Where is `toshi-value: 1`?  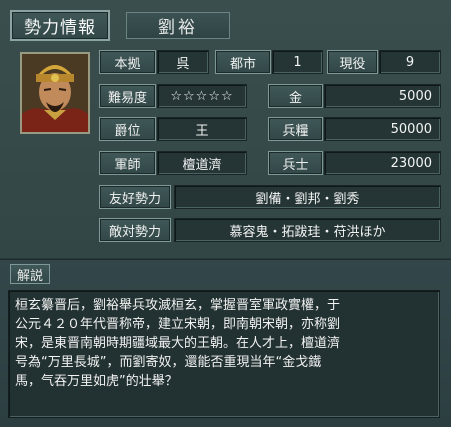
toshi-value: 1 is located at coordinates (297, 62).